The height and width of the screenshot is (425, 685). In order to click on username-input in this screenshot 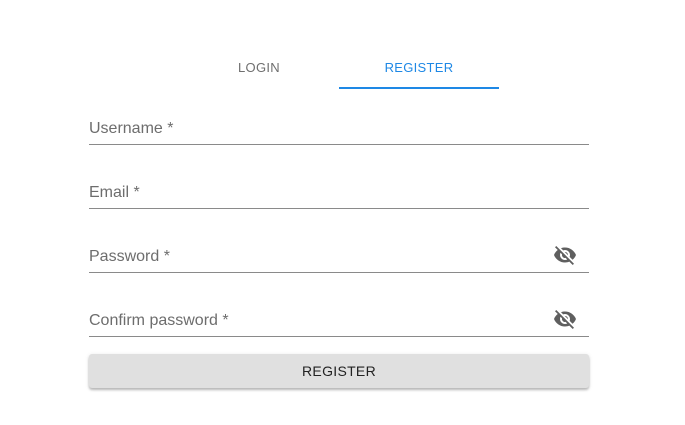, I will do `click(314, 129)`.